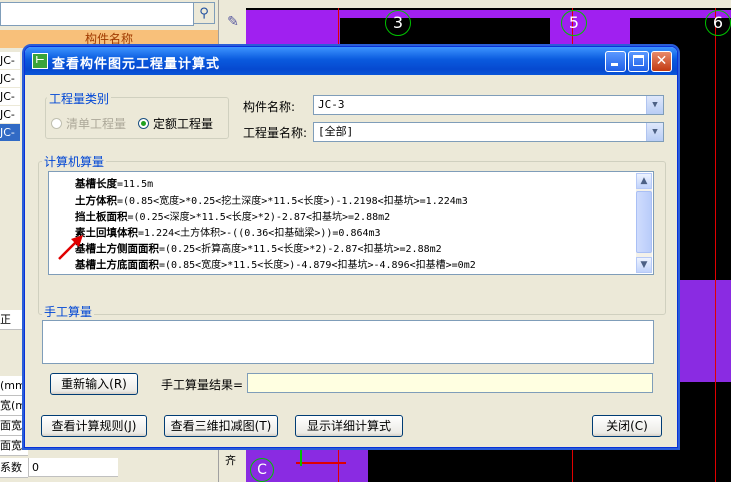 Image resolution: width=731 pixels, height=482 pixels. What do you see at coordinates (301, 458) in the screenshot?
I see `coordinate-y-arrow` at bounding box center [301, 458].